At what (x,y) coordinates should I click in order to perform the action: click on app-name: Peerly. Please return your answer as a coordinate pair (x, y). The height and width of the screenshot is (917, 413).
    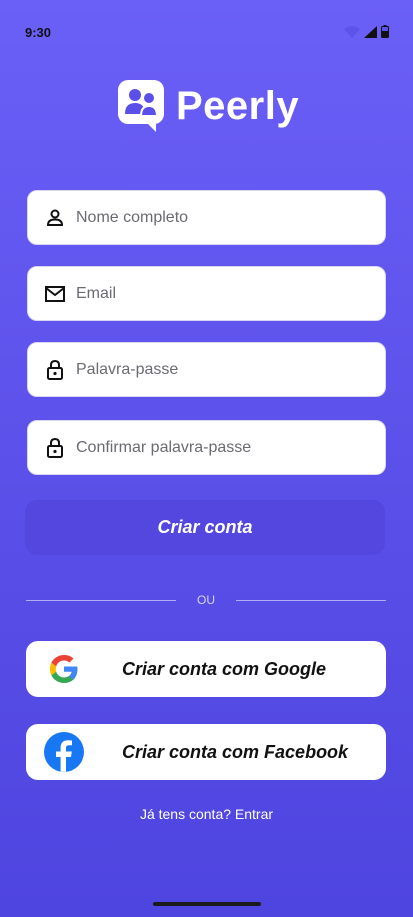
    Looking at the image, I should click on (238, 105).